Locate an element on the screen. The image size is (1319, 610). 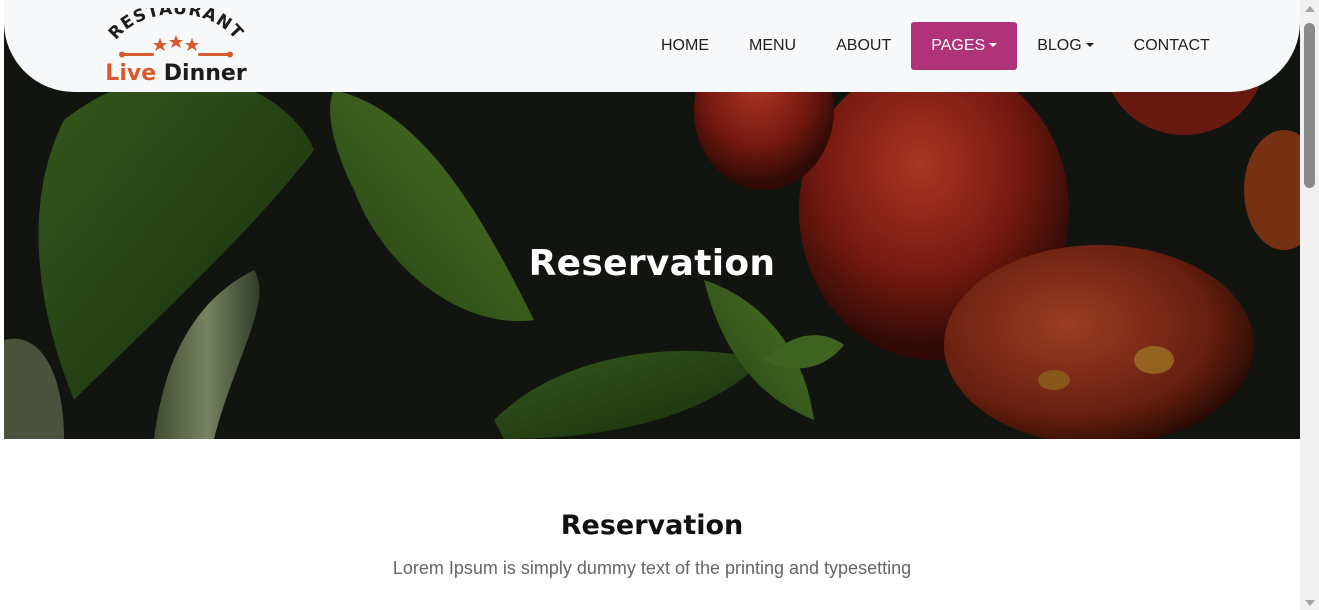
nav-label-home: HOME is located at coordinates (685, 45).